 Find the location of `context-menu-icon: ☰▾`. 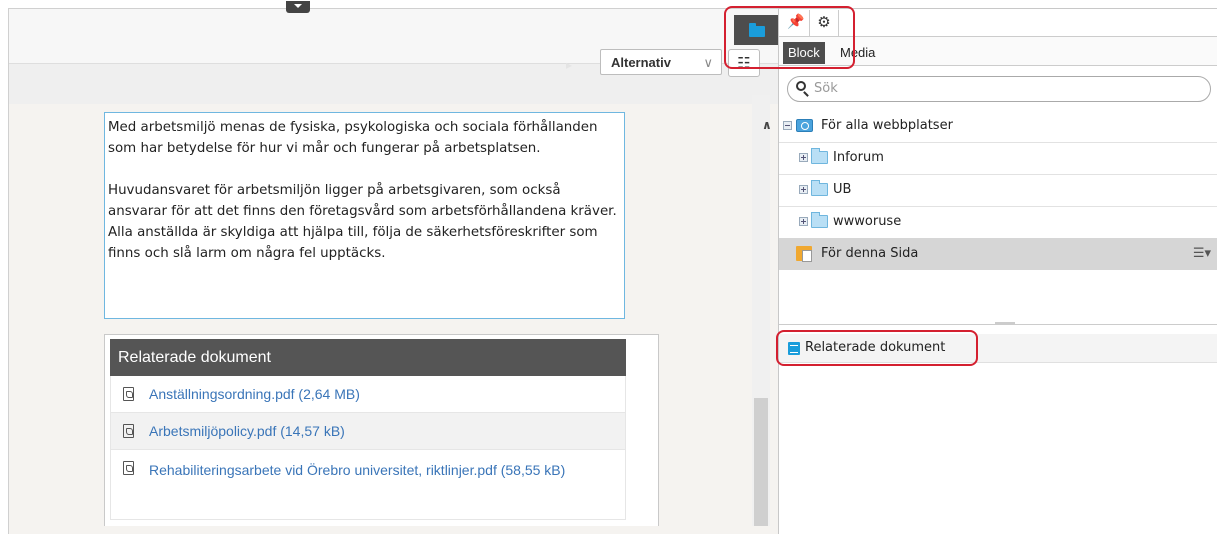

context-menu-icon: ☰▾ is located at coordinates (1202, 253).